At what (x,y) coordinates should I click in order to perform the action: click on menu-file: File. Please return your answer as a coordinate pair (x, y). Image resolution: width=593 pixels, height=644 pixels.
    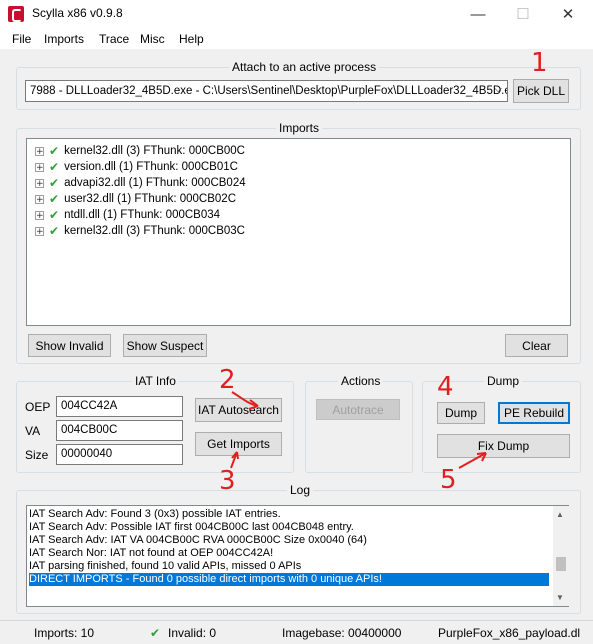
    Looking at the image, I should click on (21, 39).